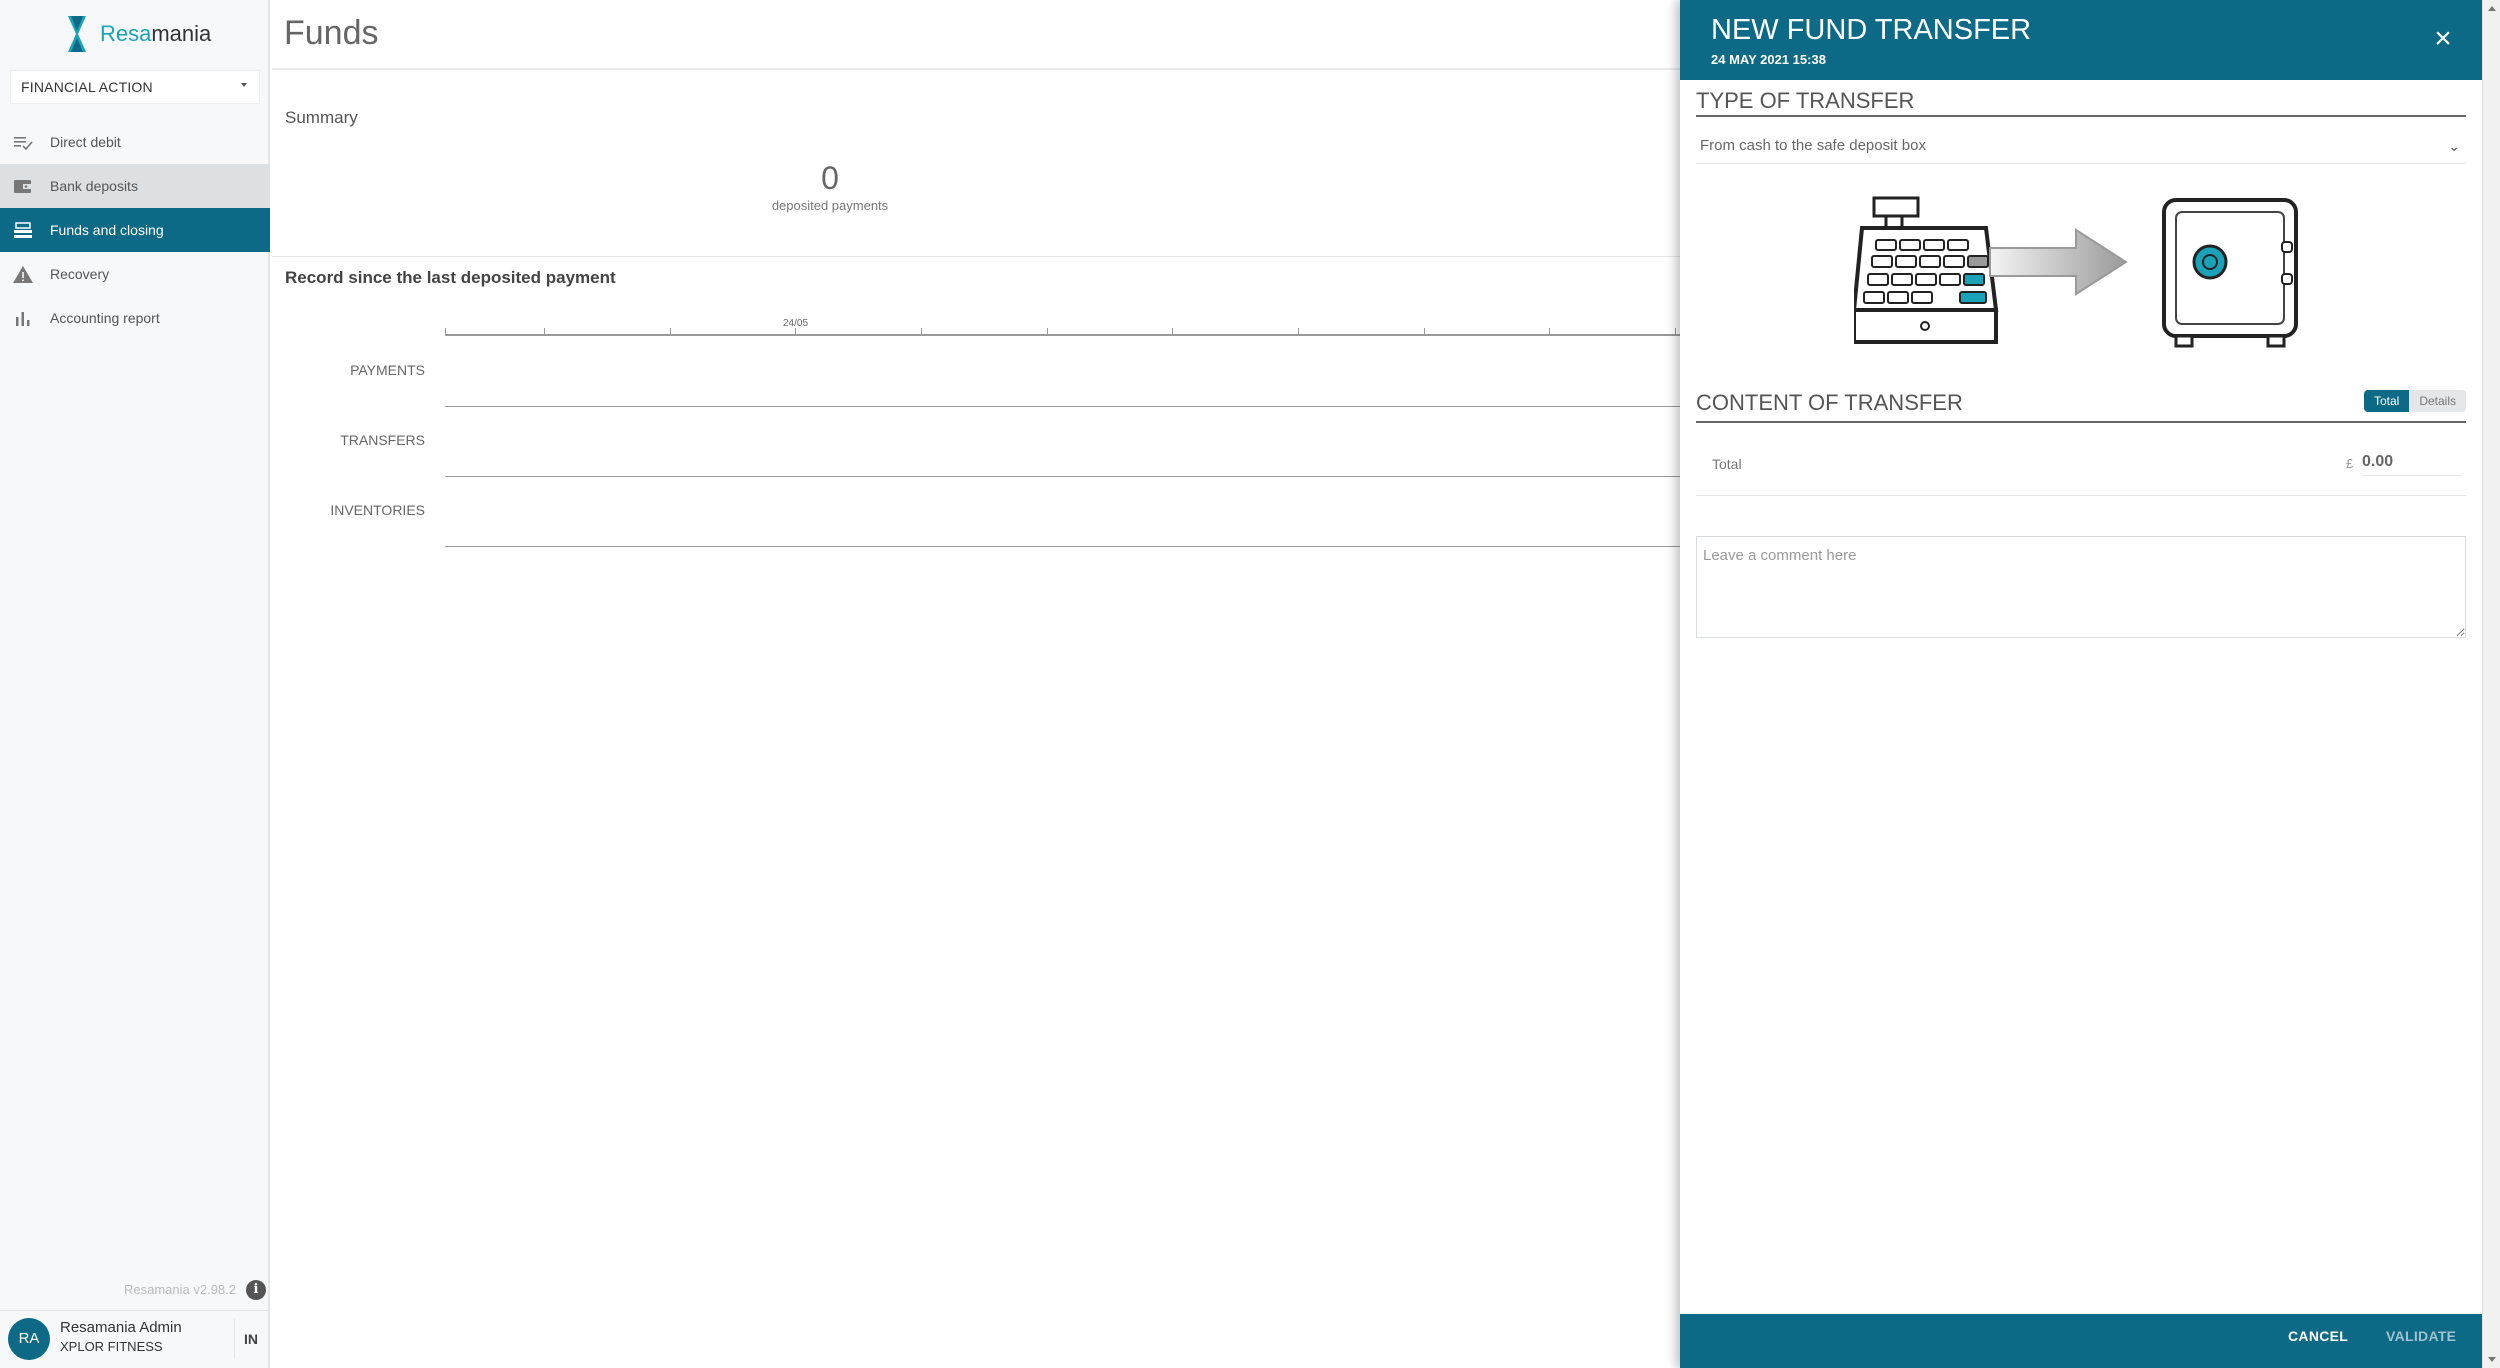 This screenshot has height=1368, width=2500. What do you see at coordinates (77, 34) in the screenshot?
I see `hourglass-logo-icon` at bounding box center [77, 34].